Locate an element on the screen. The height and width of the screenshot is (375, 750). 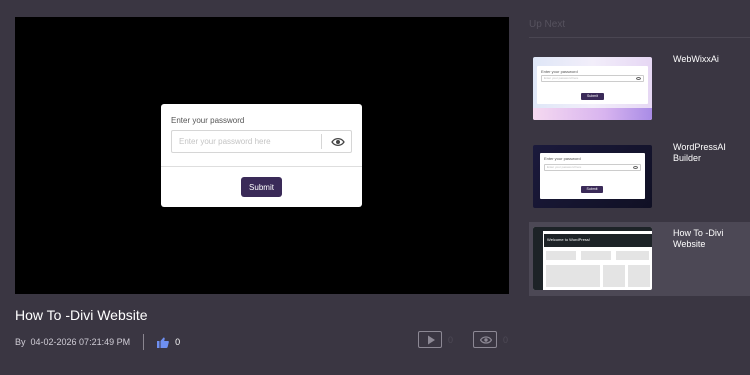
thumbnail-gradient is located at coordinates (592, 114).